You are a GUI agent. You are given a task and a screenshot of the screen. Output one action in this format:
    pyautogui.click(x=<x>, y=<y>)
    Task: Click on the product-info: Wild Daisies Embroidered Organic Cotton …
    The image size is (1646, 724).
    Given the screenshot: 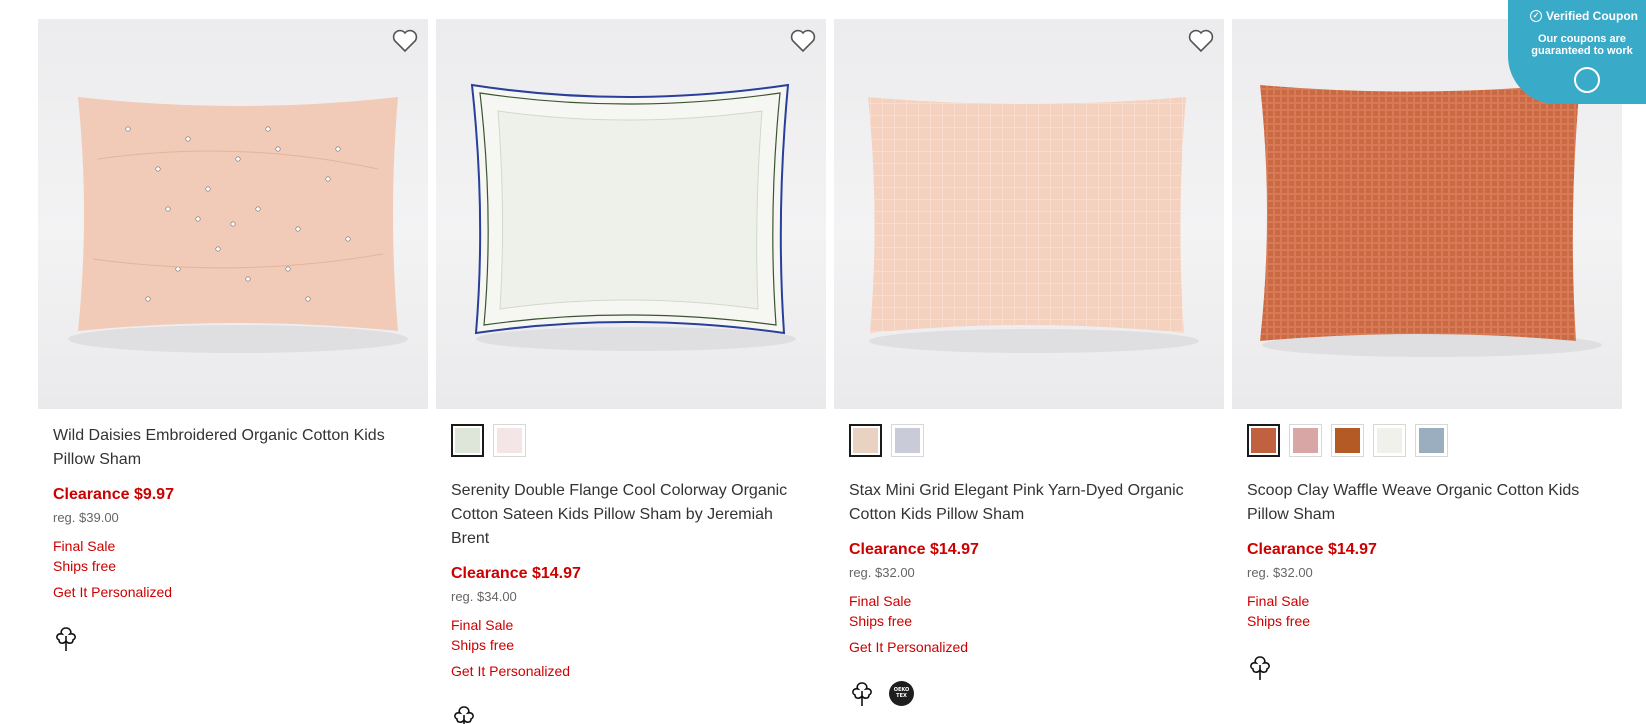 What is the action you would take?
    pyautogui.click(x=233, y=530)
    